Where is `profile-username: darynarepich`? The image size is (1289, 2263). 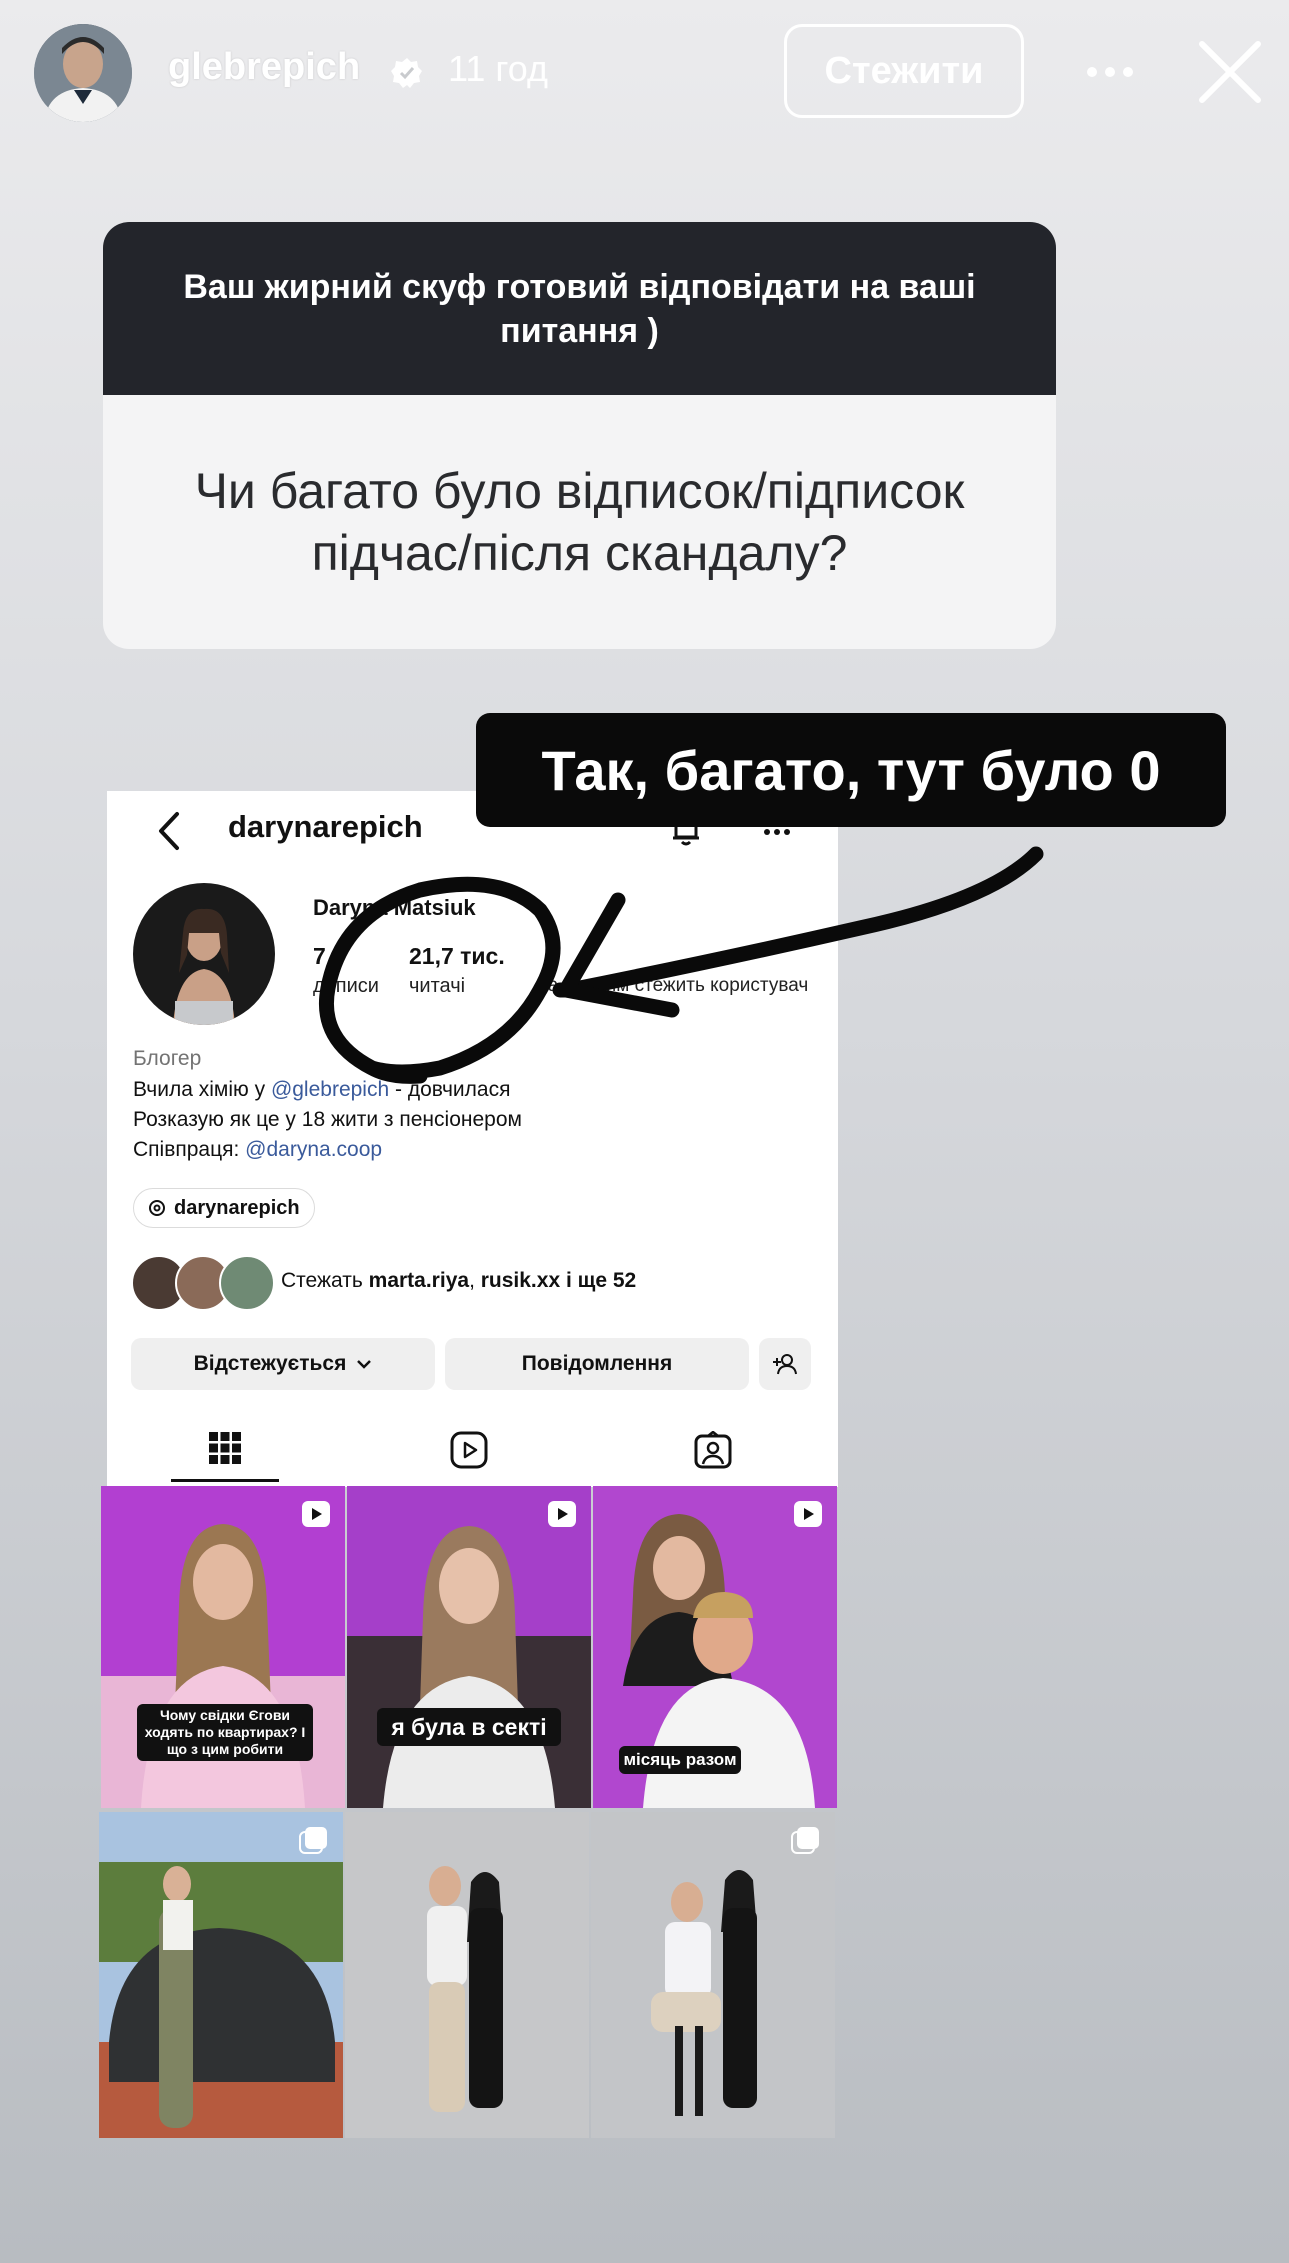
profile-username: darynarepich is located at coordinates (325, 826).